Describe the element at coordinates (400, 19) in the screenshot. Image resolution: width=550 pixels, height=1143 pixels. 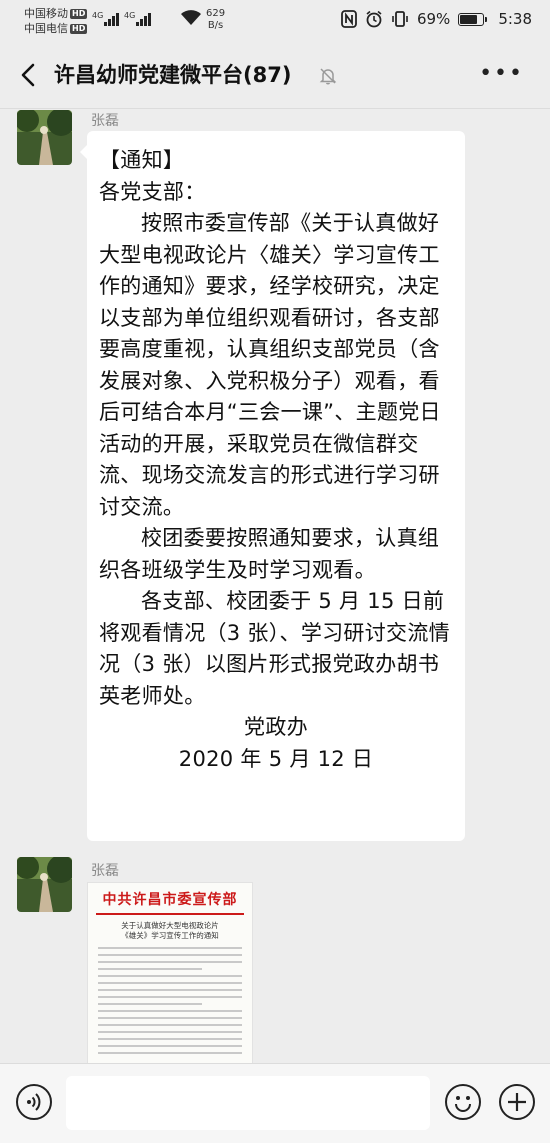
I see `vibrate-icon` at that location.